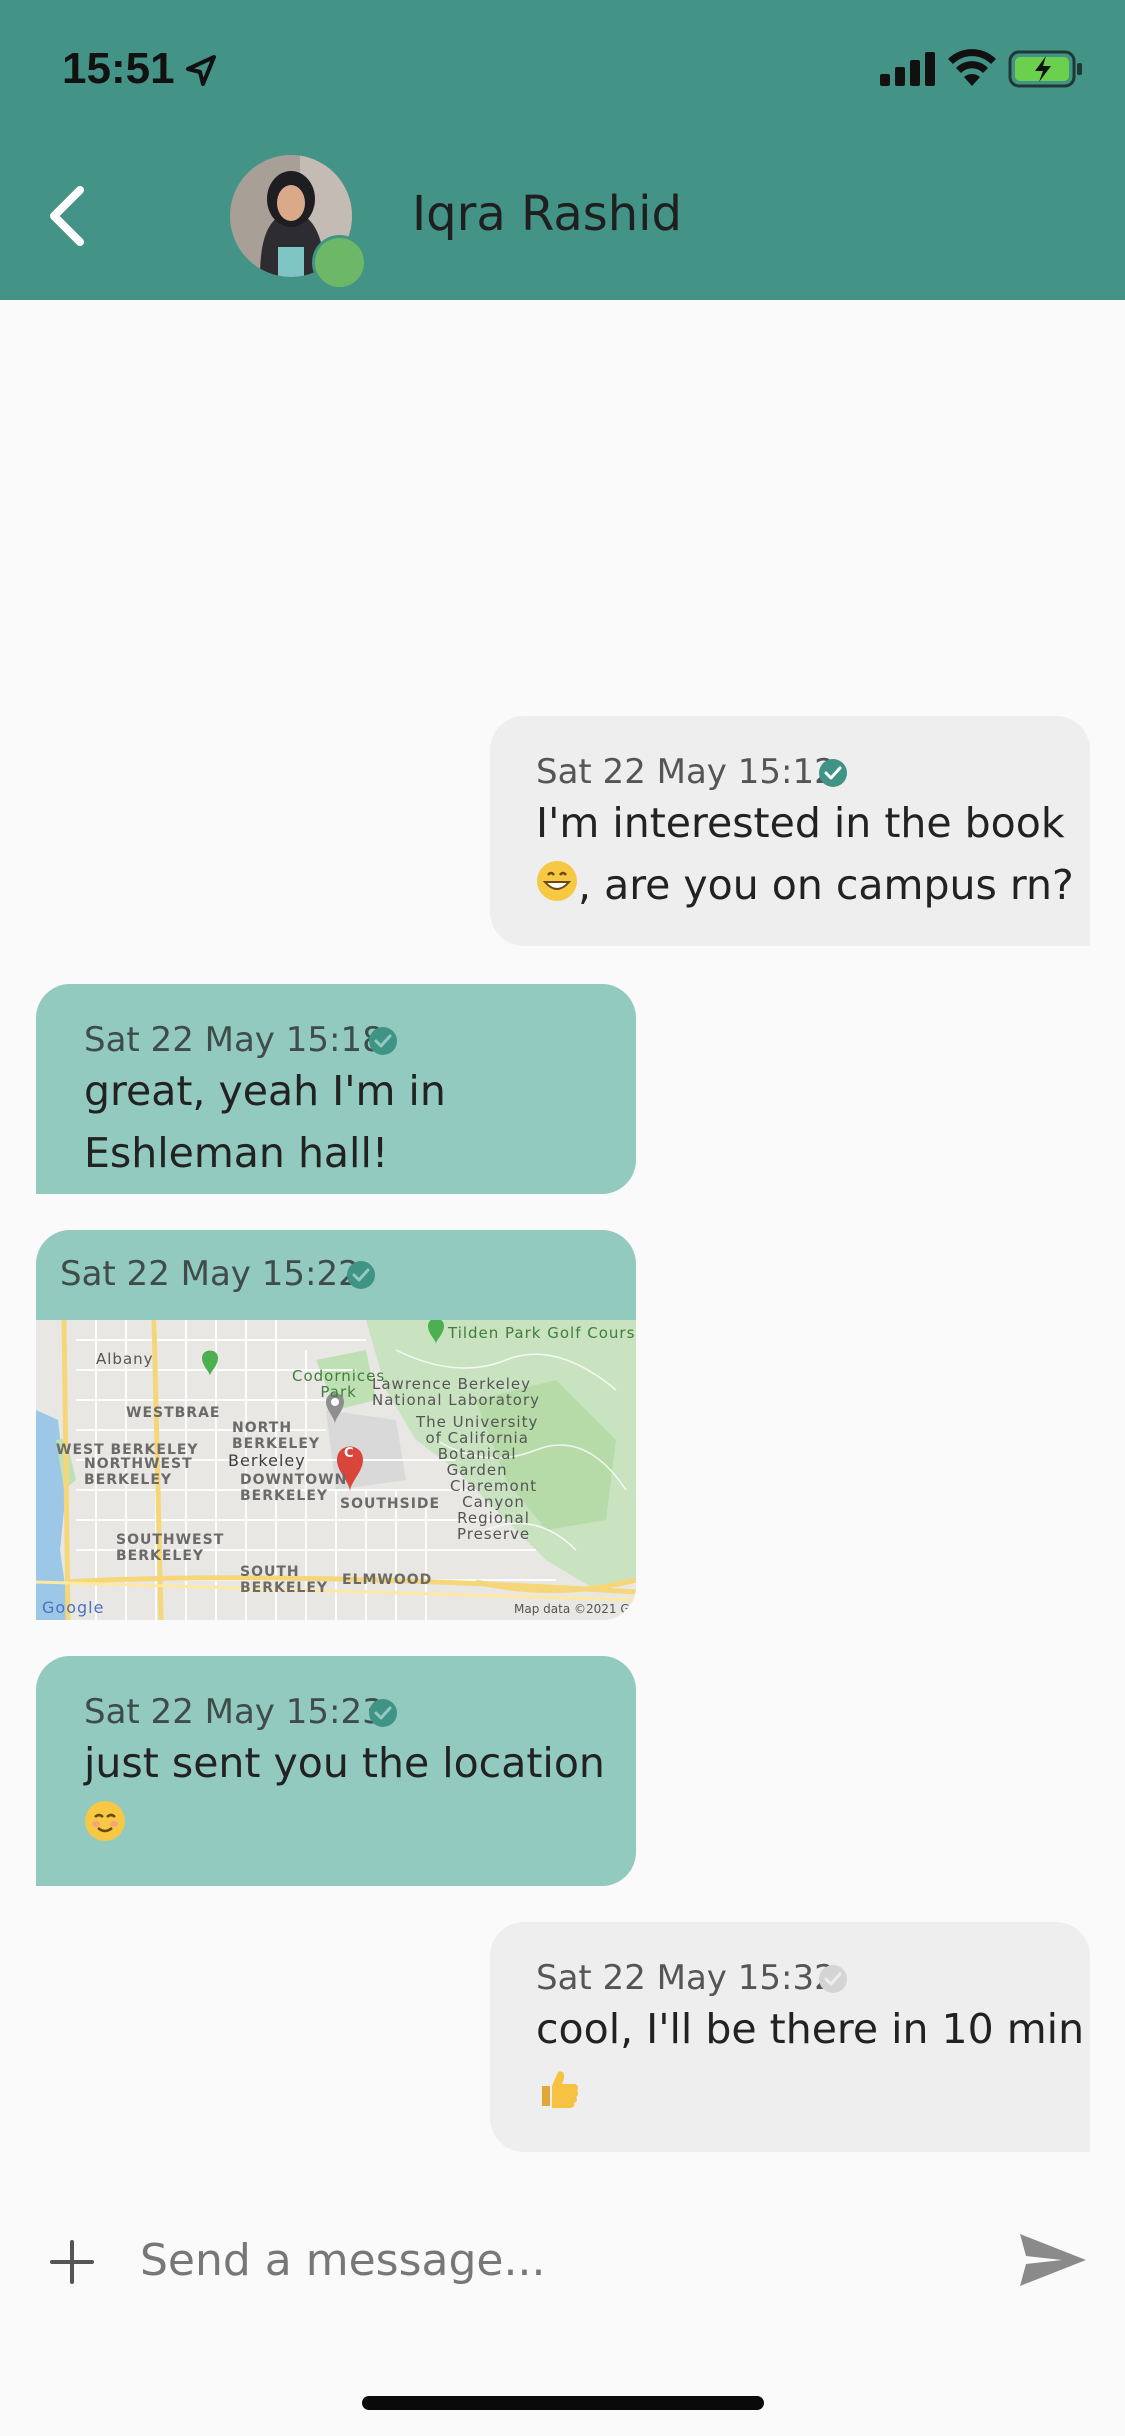  What do you see at coordinates (562, 150) in the screenshot?
I see `chat-header: 15:51 Iqra Rashid` at bounding box center [562, 150].